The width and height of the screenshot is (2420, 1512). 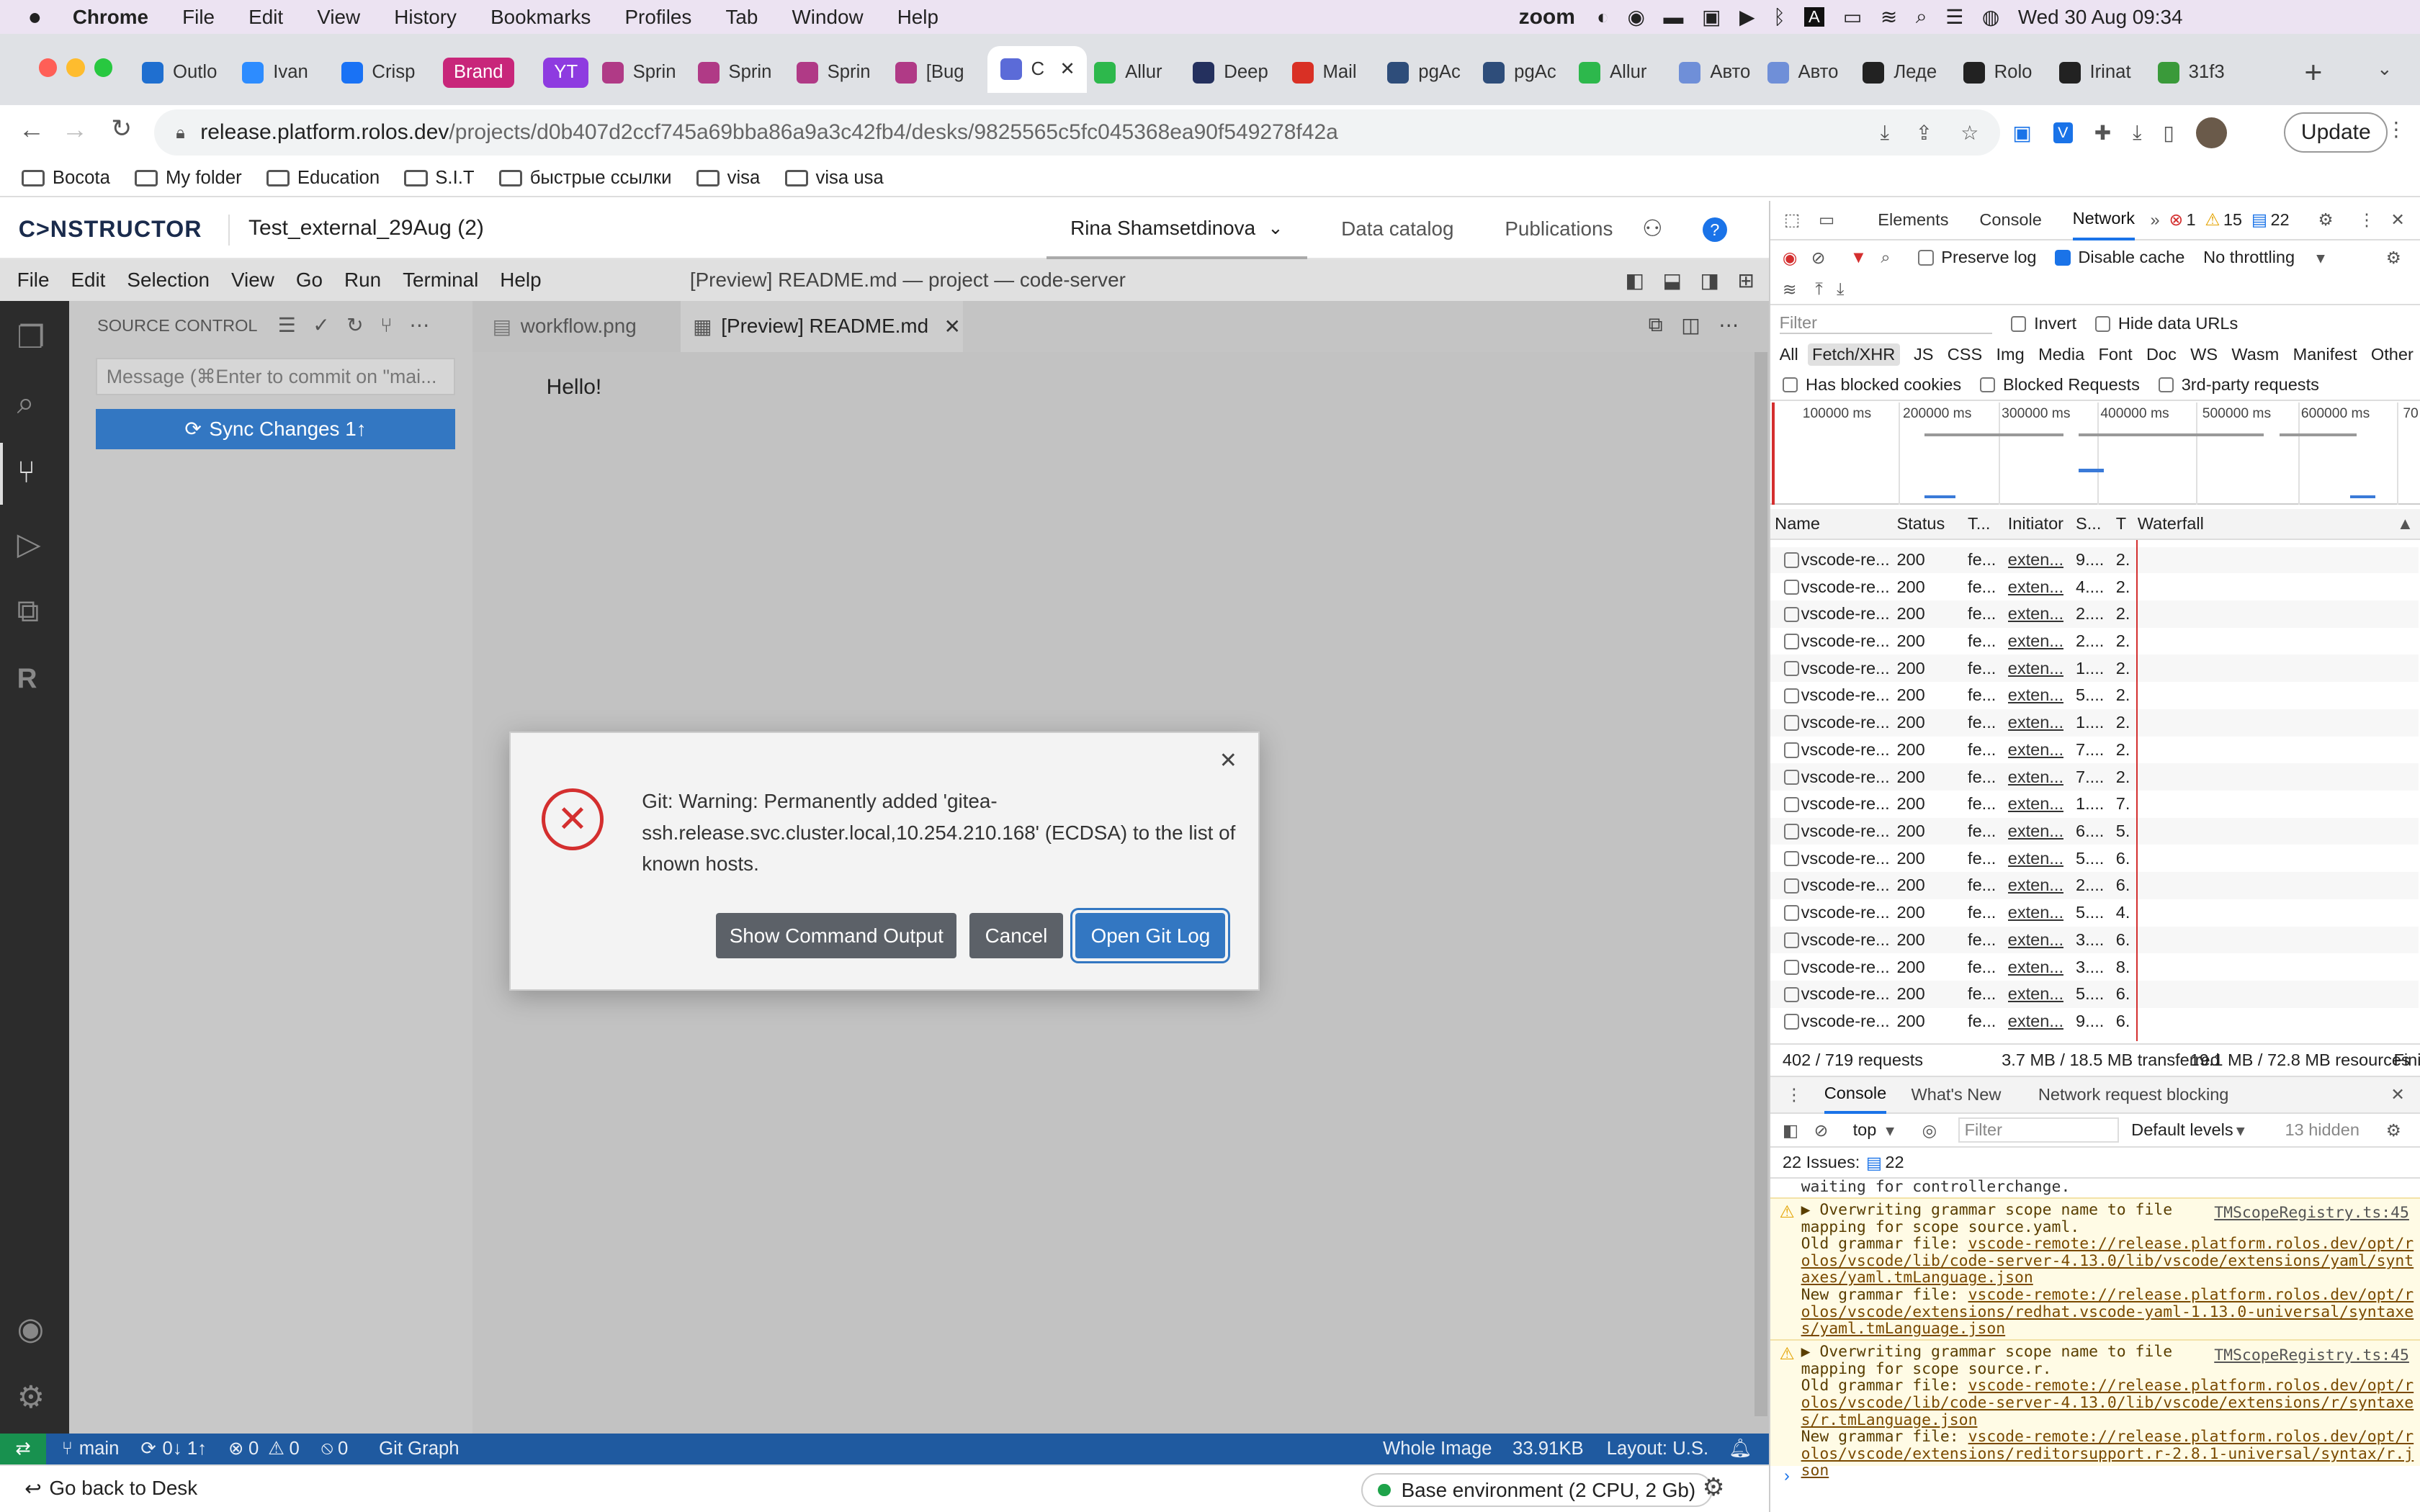 What do you see at coordinates (2311, 1355) in the screenshot?
I see `log-source-link: TMScopeRegistry.ts:45` at bounding box center [2311, 1355].